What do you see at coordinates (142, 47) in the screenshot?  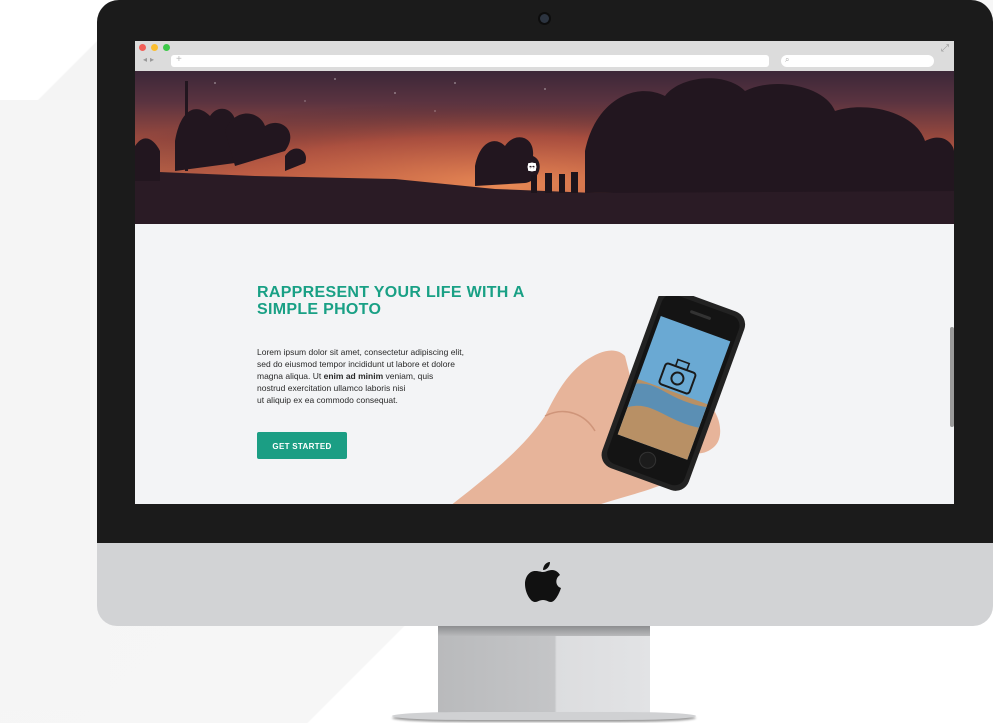 I see `window-close-button` at bounding box center [142, 47].